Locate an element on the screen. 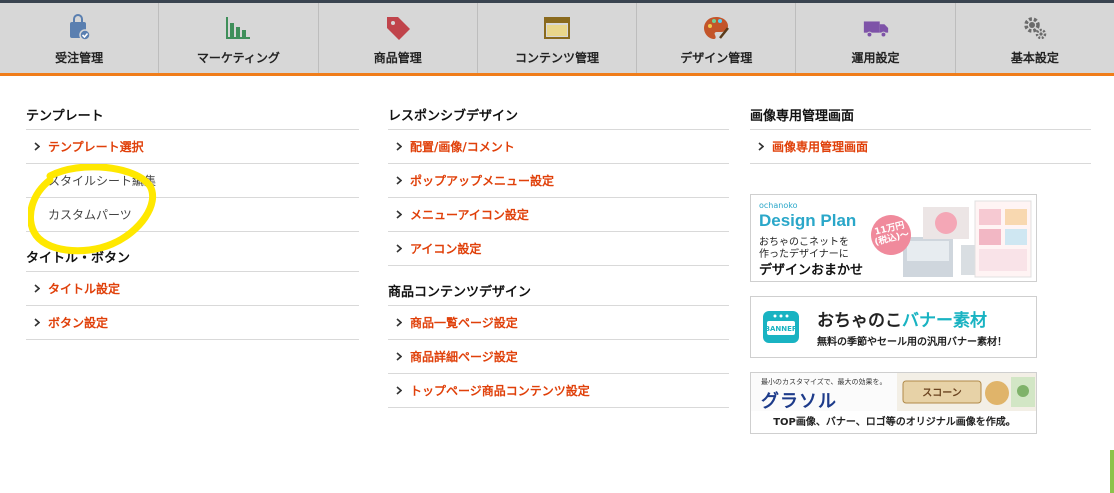 This screenshot has height=493, width=1114. banner-brand: ochanoko is located at coordinates (778, 205).